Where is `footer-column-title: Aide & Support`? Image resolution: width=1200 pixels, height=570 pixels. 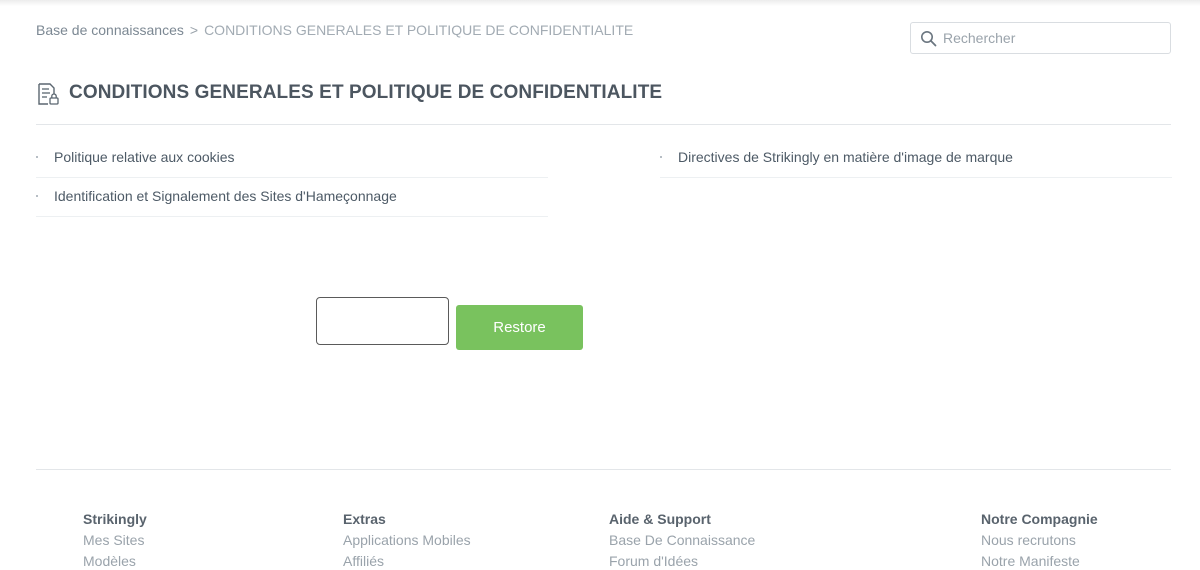 footer-column-title: Aide & Support is located at coordinates (660, 519).